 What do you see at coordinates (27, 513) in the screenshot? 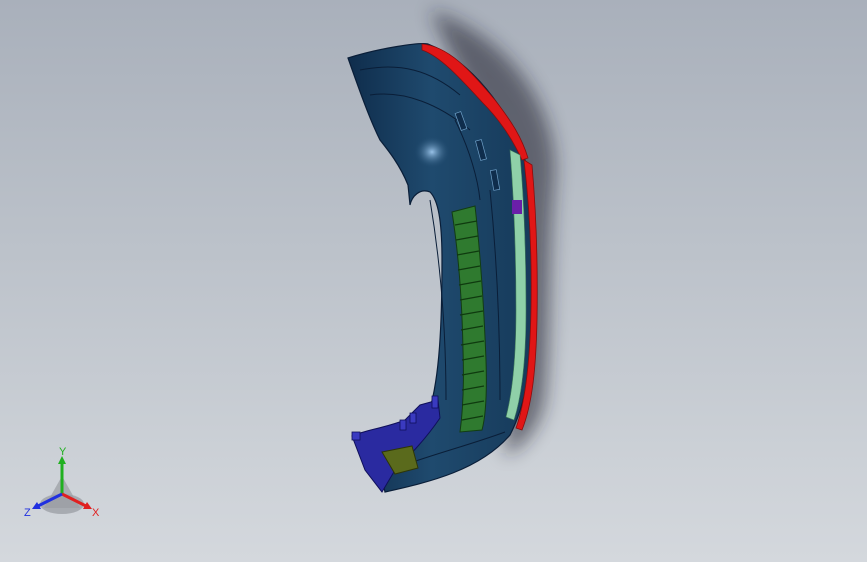
I see `z-axis-label: Z` at bounding box center [27, 513].